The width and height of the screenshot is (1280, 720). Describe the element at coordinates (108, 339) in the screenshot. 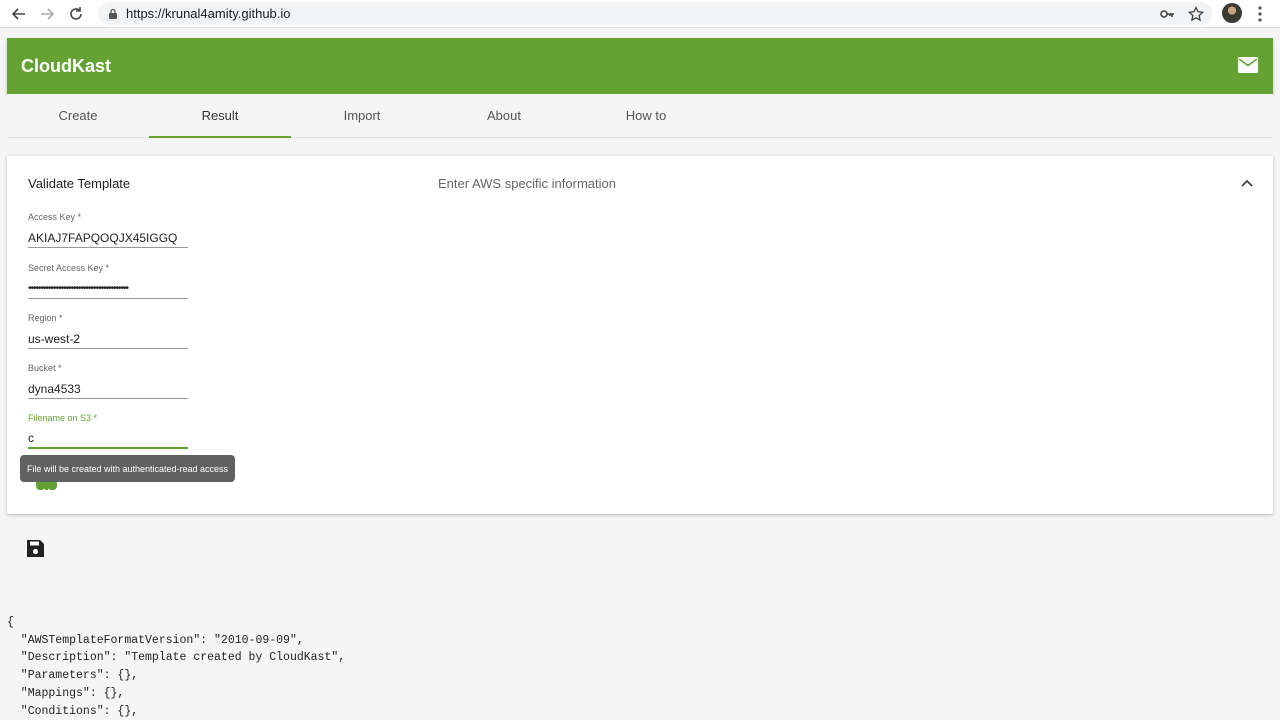

I see `region-input` at that location.